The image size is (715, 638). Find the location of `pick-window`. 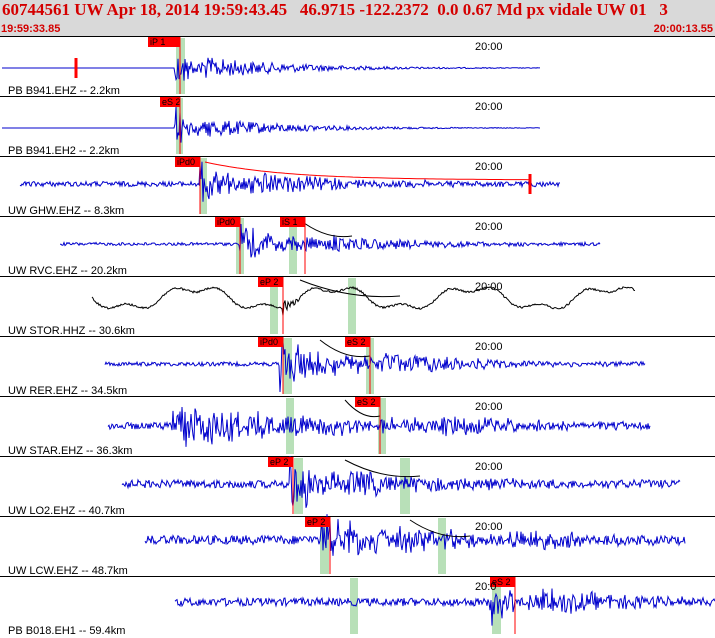

pick-window is located at coordinates (352, 306).